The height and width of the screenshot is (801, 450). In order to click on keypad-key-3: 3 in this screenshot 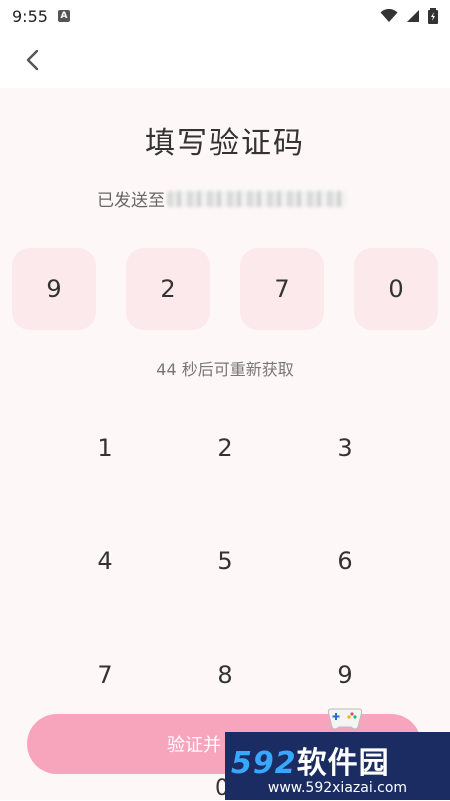, I will do `click(345, 448)`.